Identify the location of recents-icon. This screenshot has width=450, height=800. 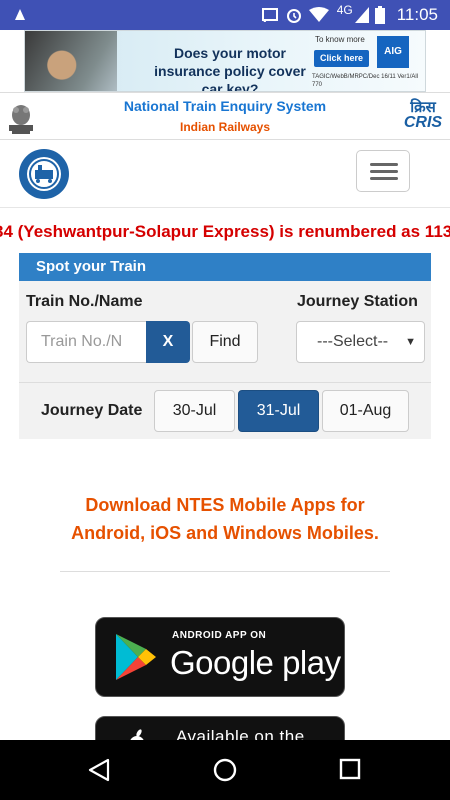
(350, 769).